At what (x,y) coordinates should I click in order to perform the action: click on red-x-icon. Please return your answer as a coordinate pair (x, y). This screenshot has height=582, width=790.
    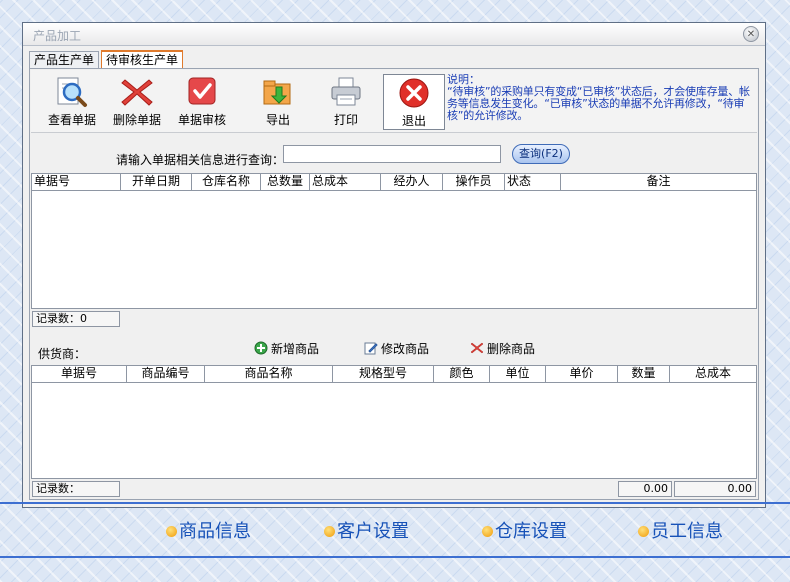
    Looking at the image, I should click on (137, 92).